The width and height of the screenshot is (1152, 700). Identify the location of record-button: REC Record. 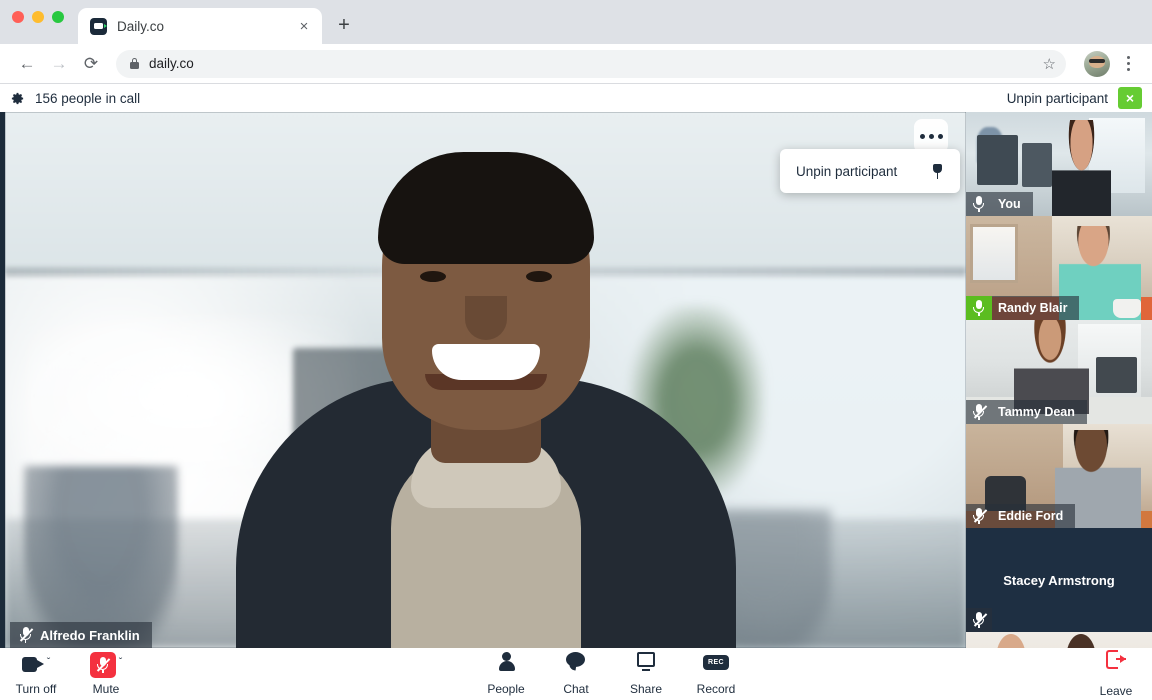
(716, 674).